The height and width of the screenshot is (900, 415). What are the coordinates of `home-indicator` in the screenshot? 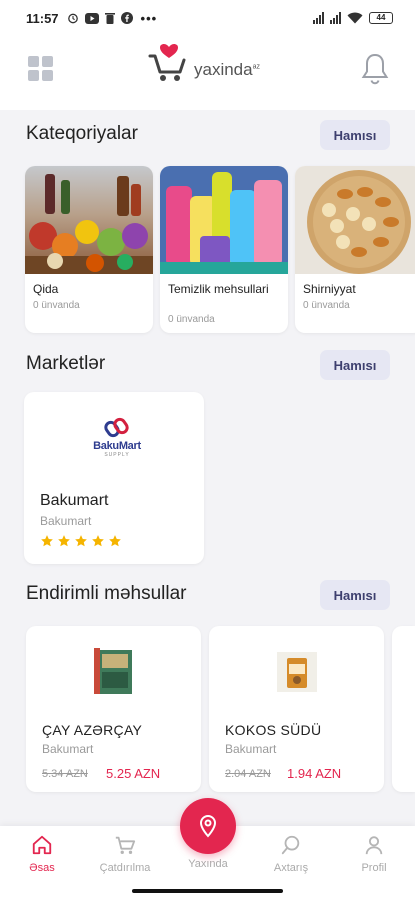 It's located at (207, 891).